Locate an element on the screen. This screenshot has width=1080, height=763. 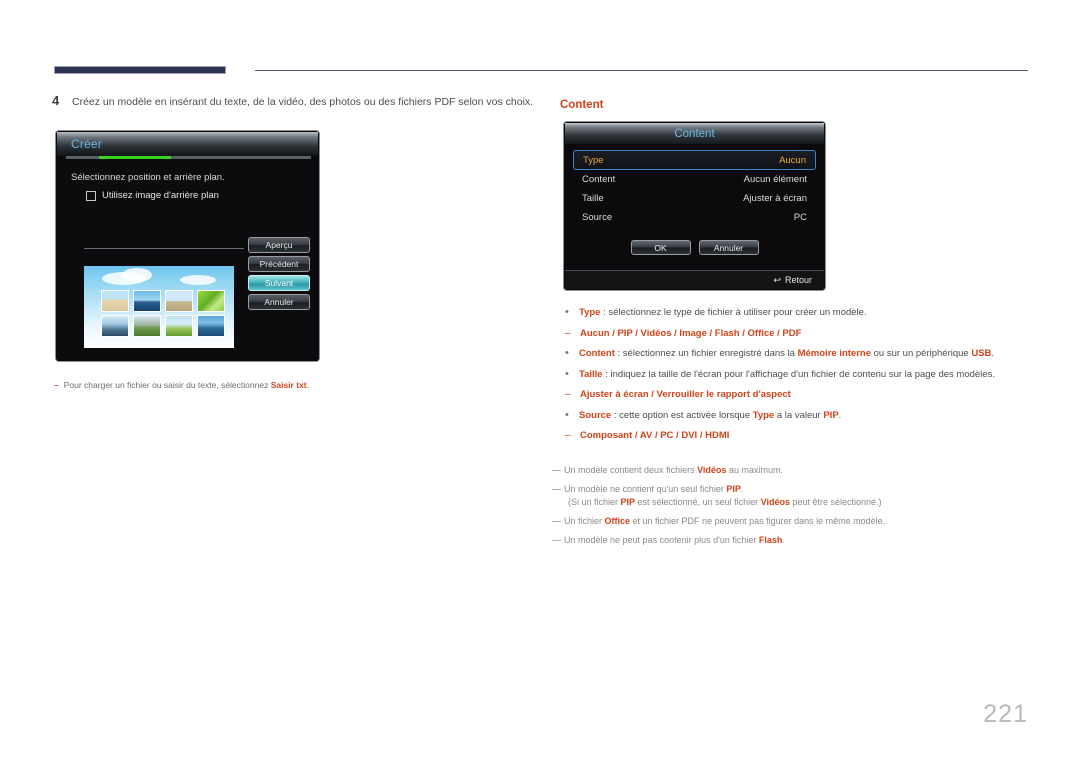
row-taille-label: Taille is located at coordinates (593, 198).